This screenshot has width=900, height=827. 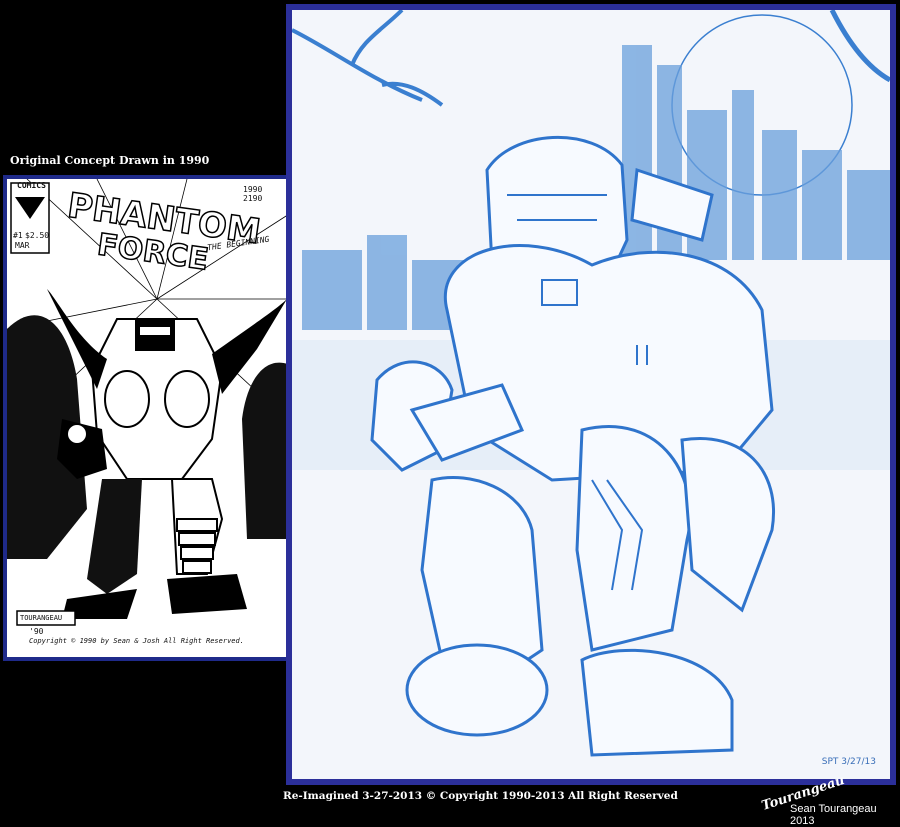 What do you see at coordinates (36, 631) in the screenshot?
I see `cover-year-mark: '90` at bounding box center [36, 631].